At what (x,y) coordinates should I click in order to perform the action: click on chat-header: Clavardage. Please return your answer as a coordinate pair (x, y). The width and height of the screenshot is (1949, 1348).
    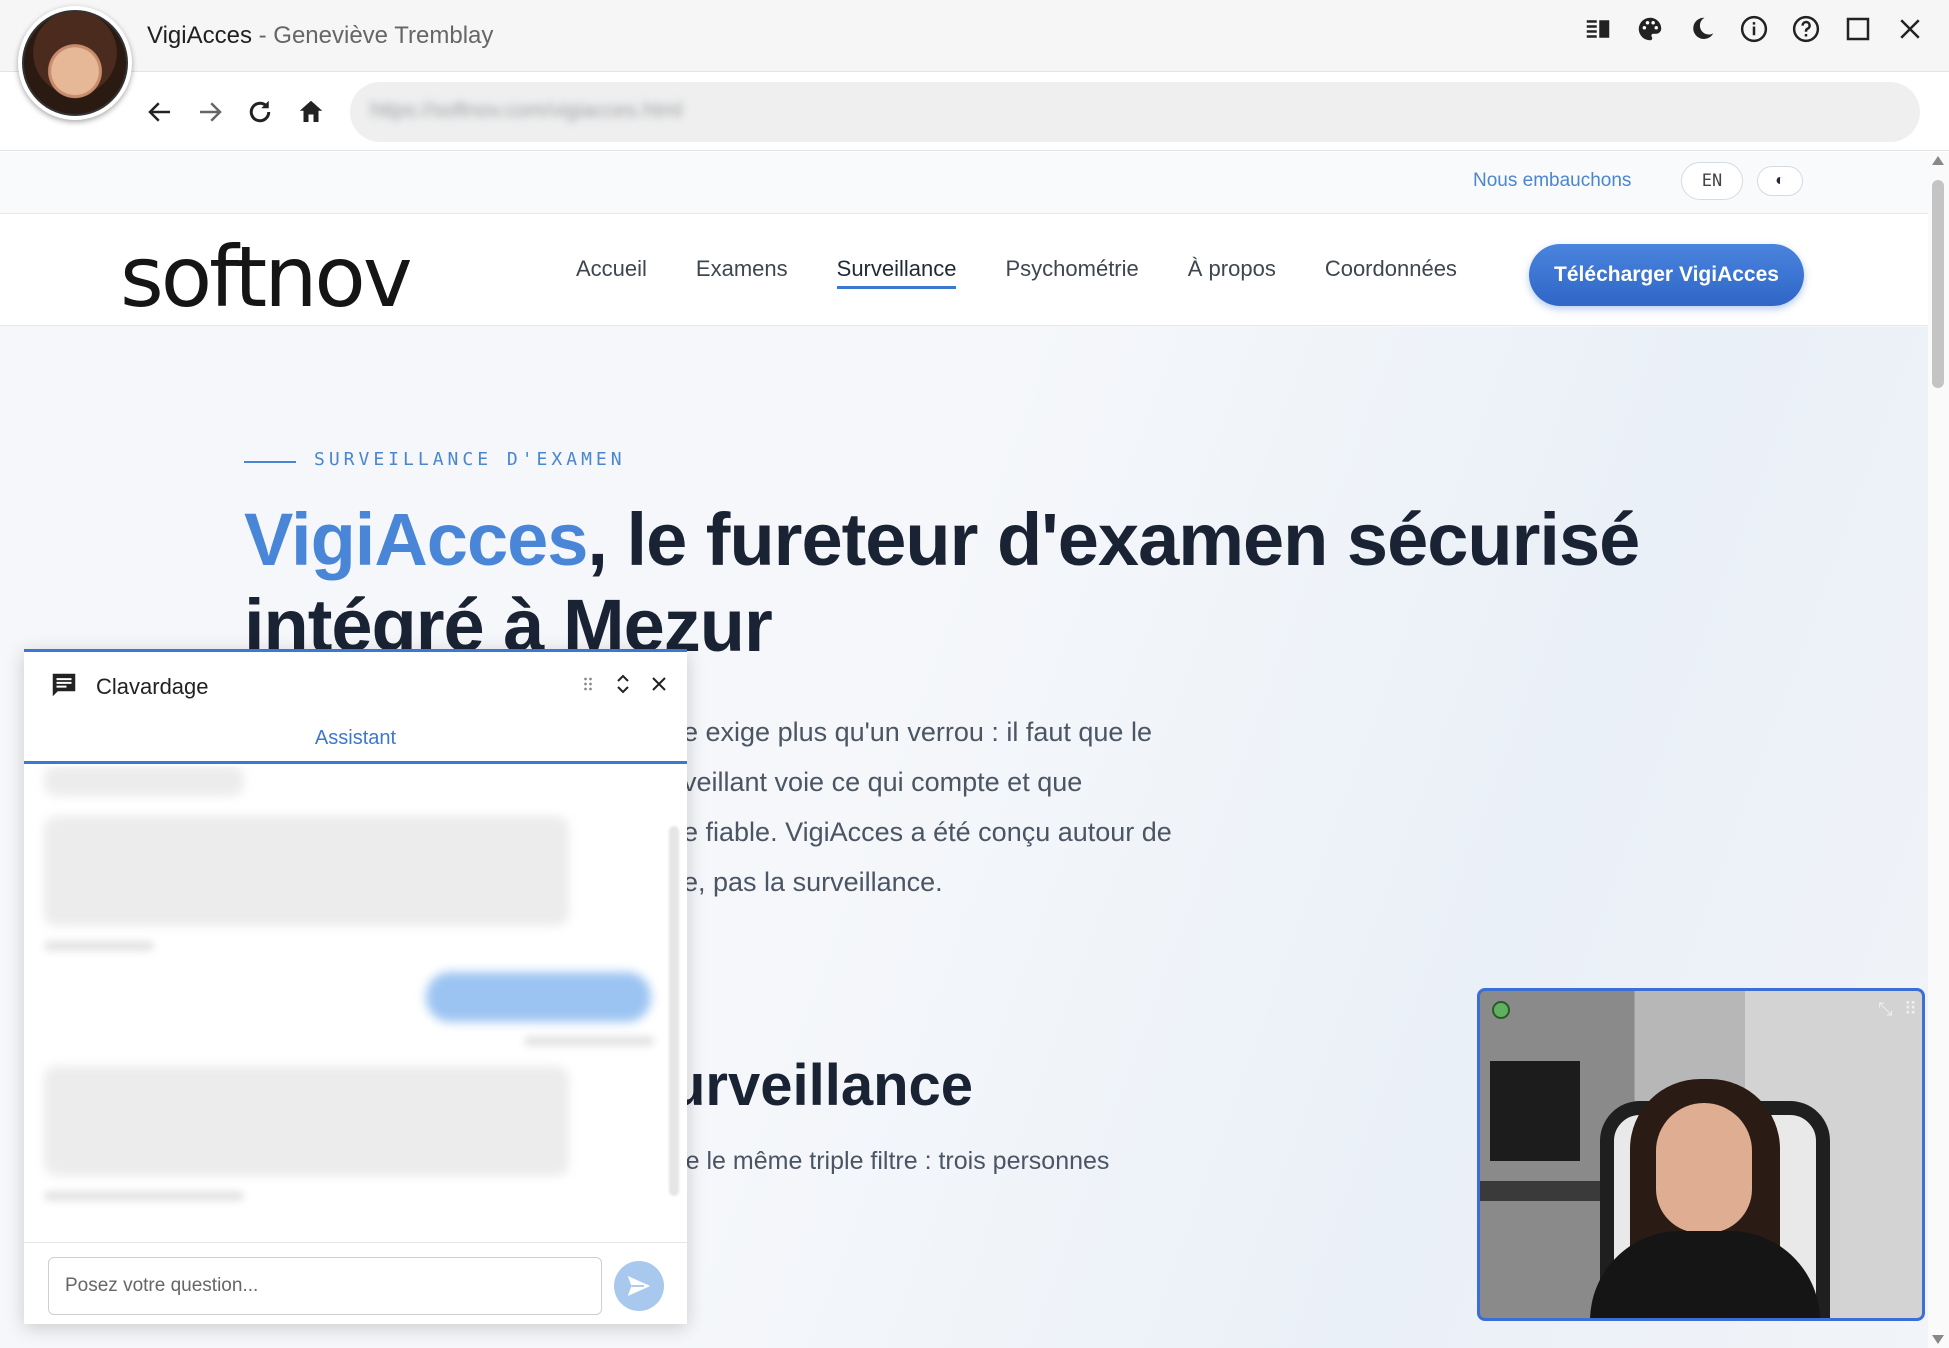
    Looking at the image, I should click on (355, 682).